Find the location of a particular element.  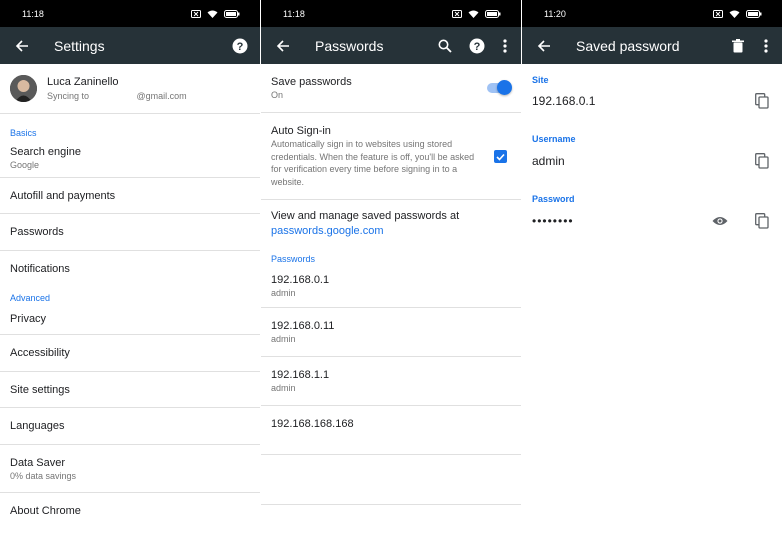

save-passwords-value: On is located at coordinates (277, 95).